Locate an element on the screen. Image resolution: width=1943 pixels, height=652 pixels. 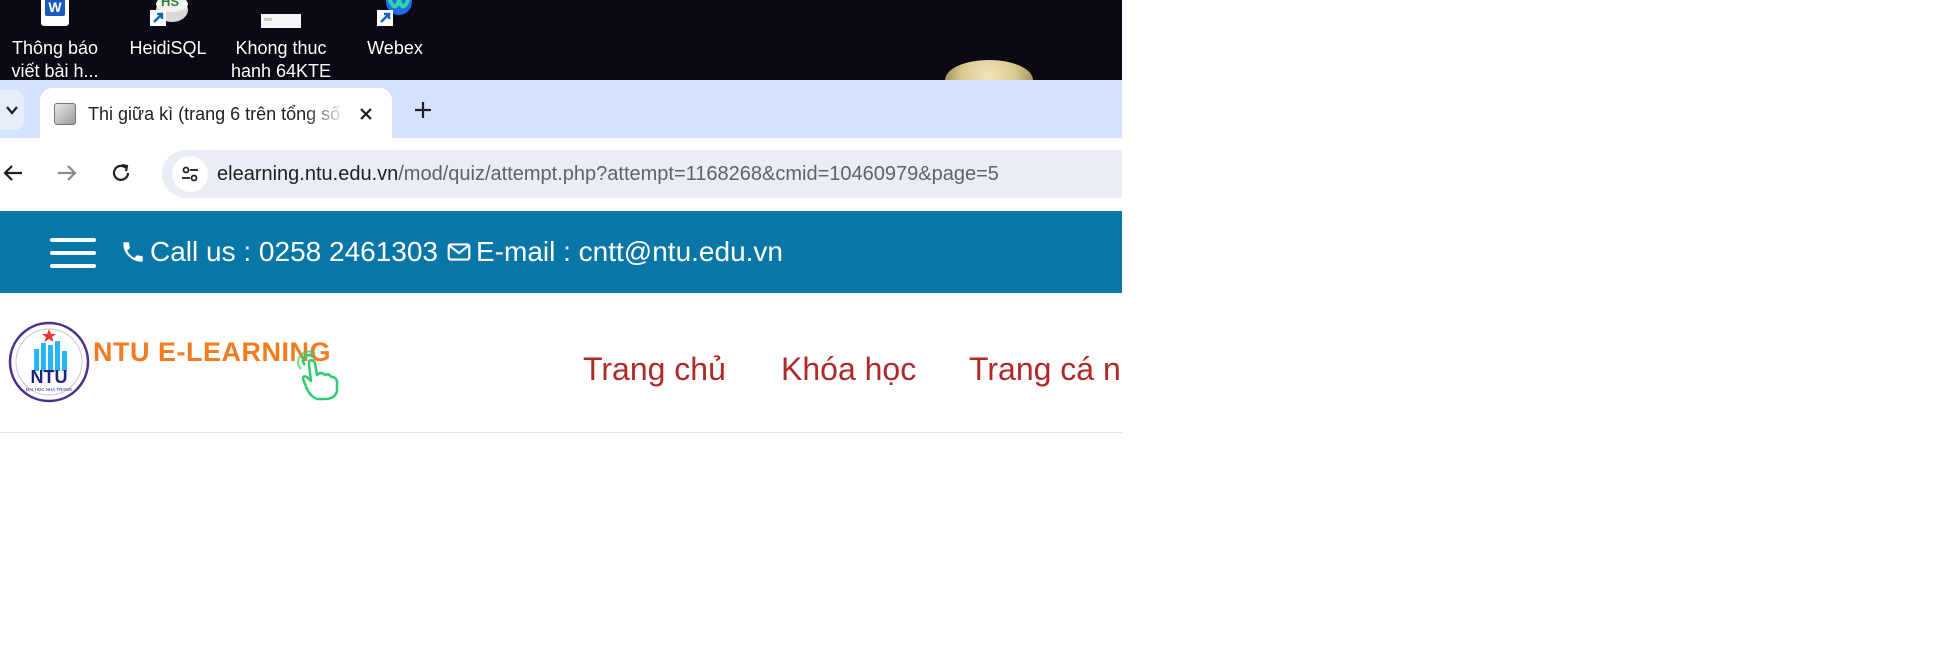
close-icon is located at coordinates (366, 114).